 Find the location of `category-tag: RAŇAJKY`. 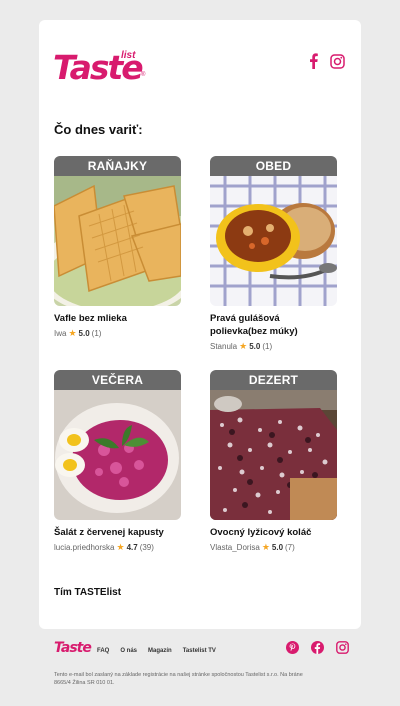

category-tag: RAŇAJKY is located at coordinates (117, 166).